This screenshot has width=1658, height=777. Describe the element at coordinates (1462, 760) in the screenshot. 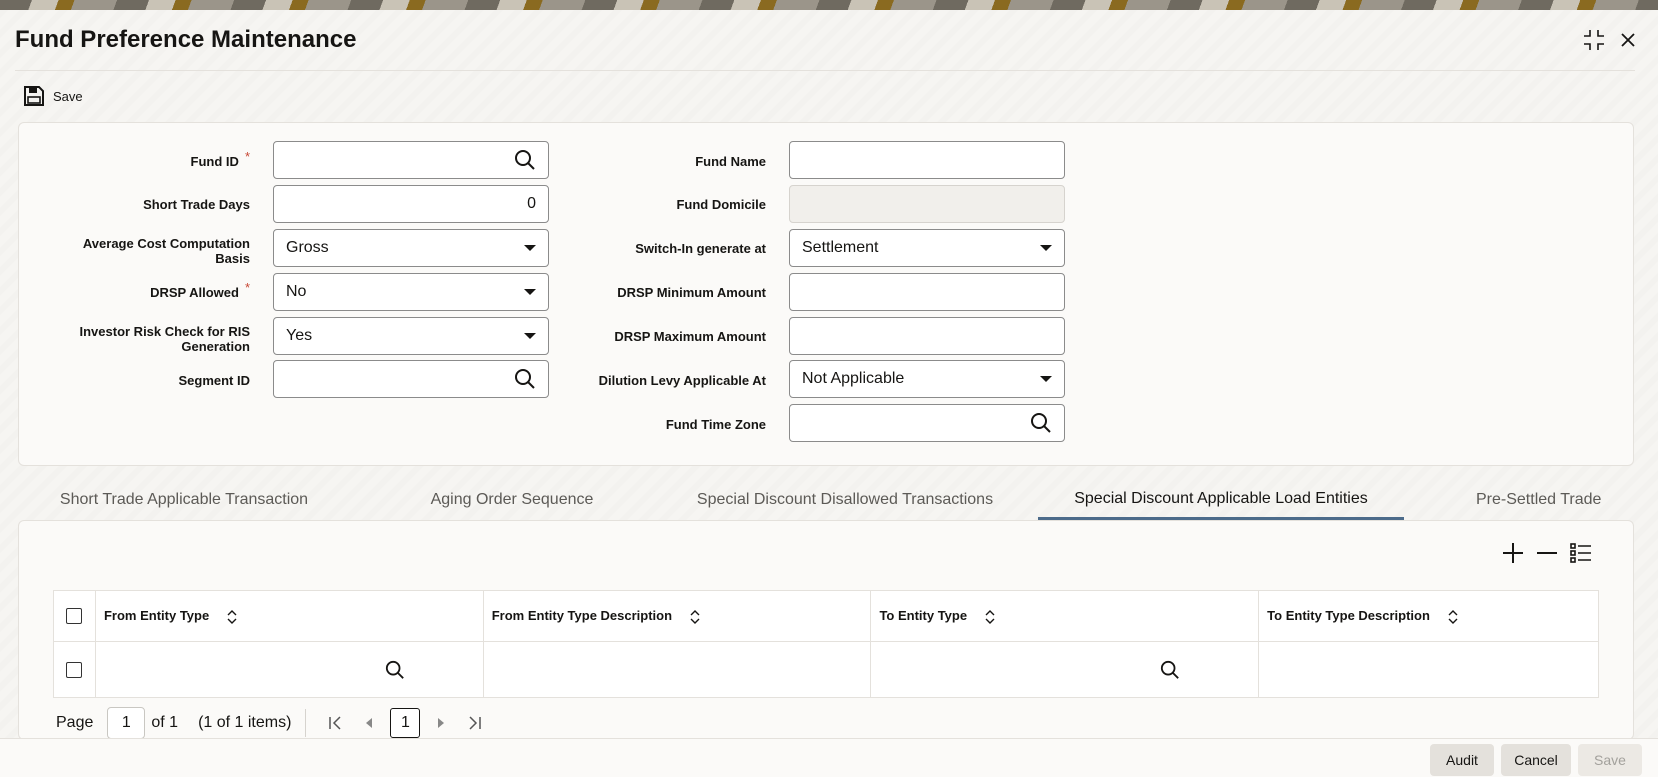

I see `audit-button: Audit` at that location.